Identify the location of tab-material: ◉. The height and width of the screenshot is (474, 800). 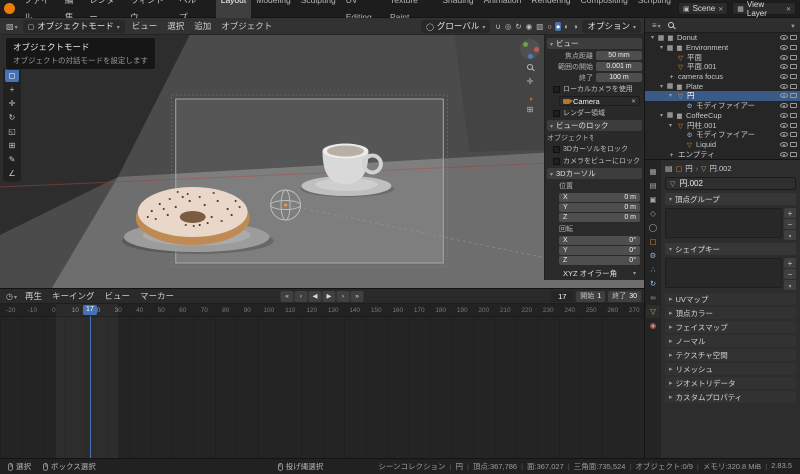
(653, 325).